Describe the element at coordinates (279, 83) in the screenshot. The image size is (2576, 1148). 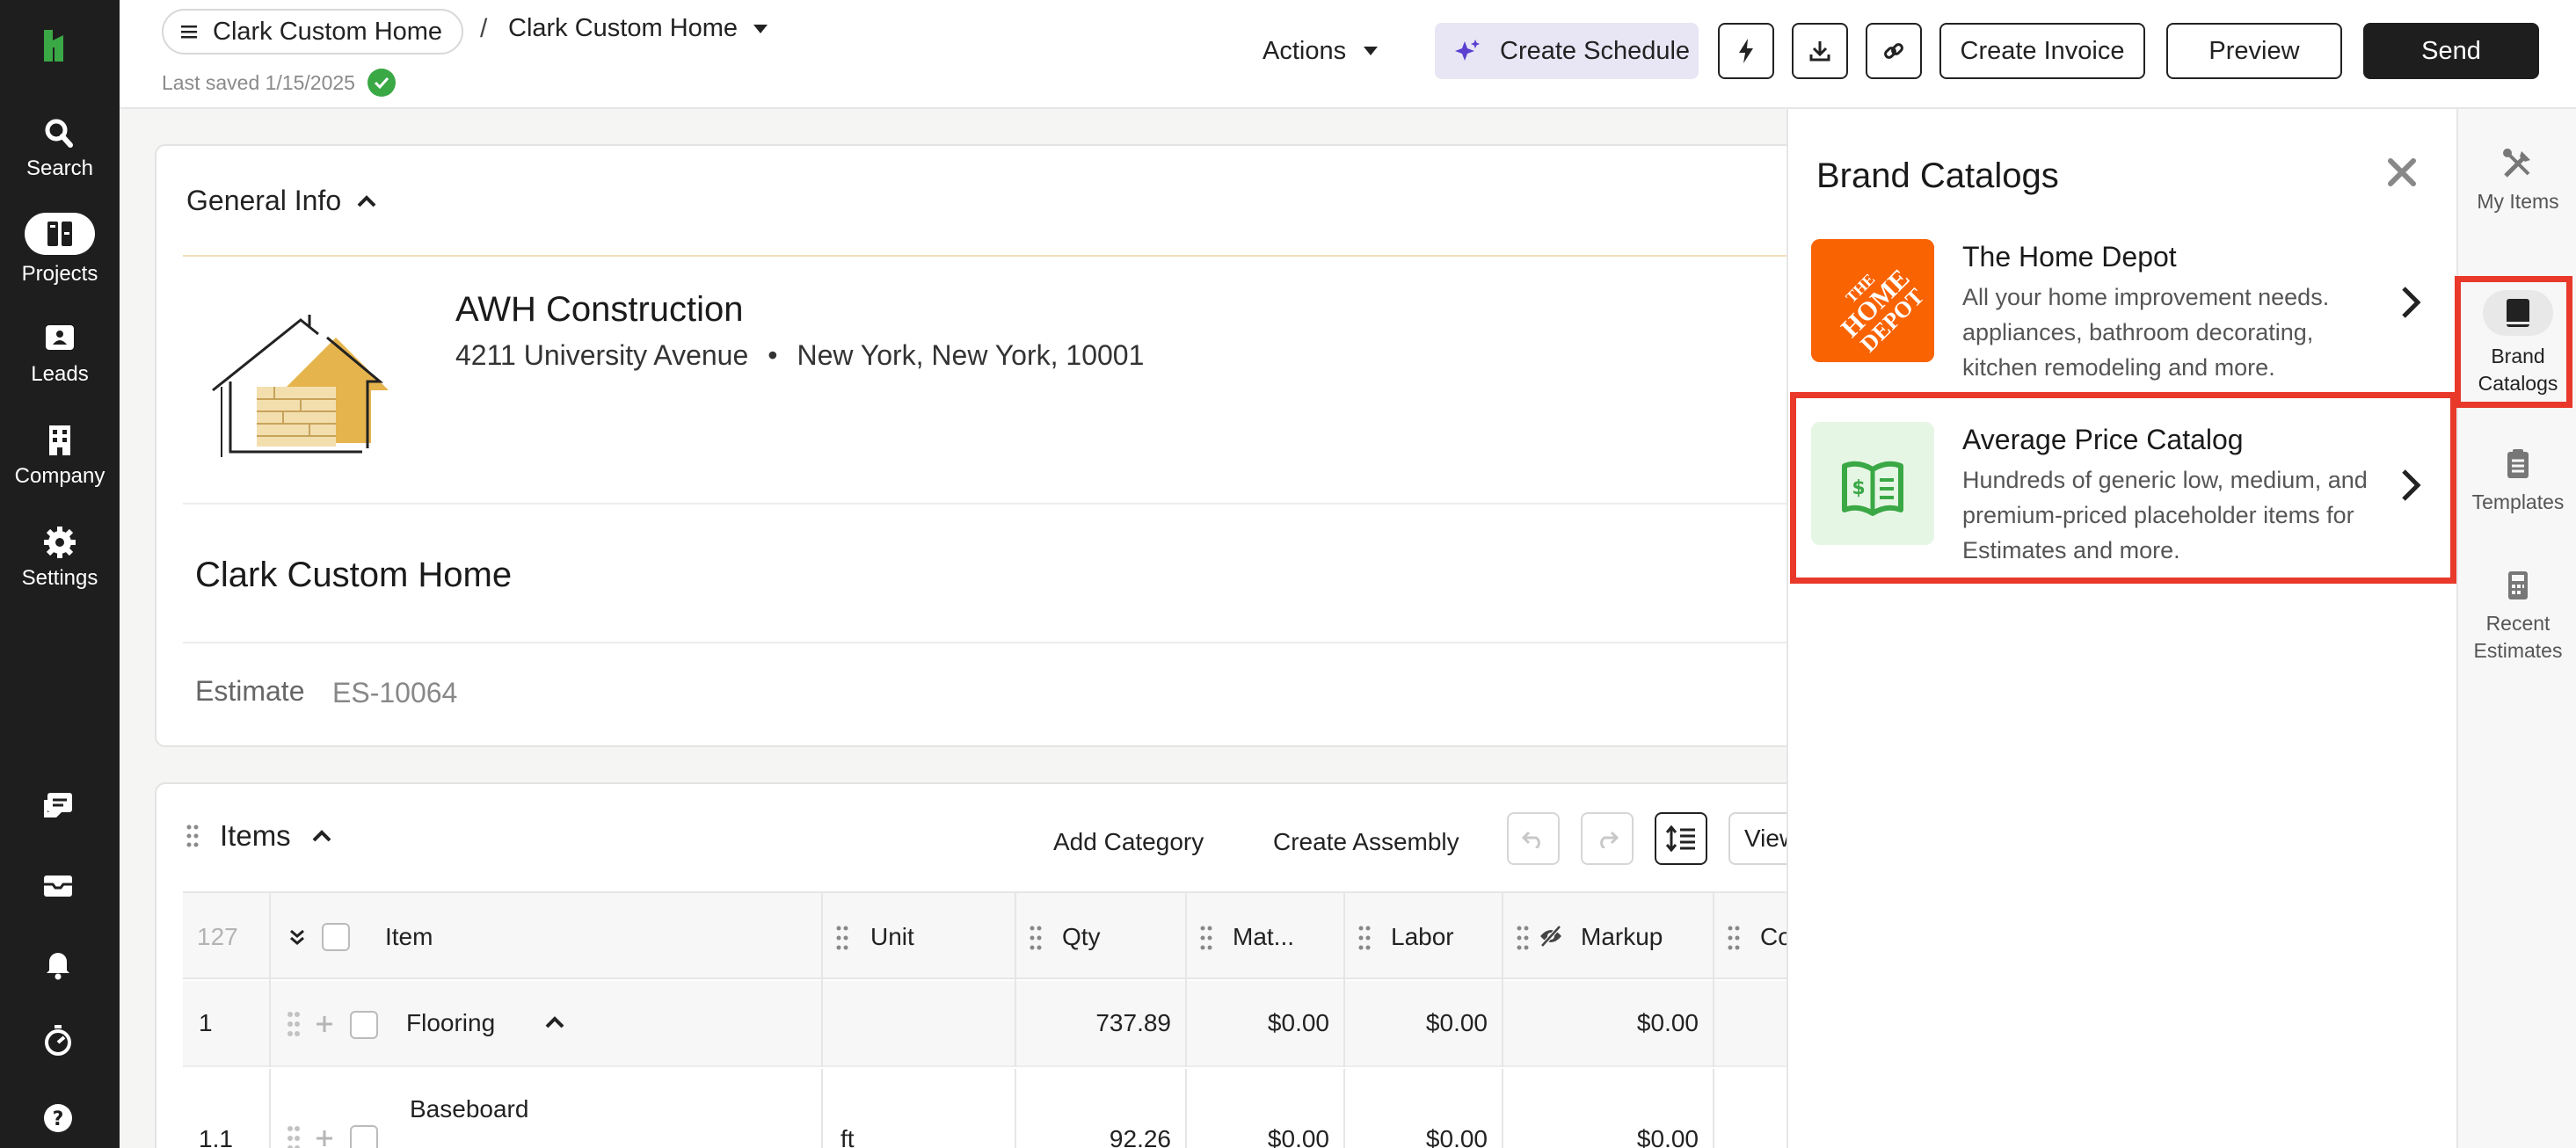
I see `last-saved-status: Last saved 1/15/2025` at that location.